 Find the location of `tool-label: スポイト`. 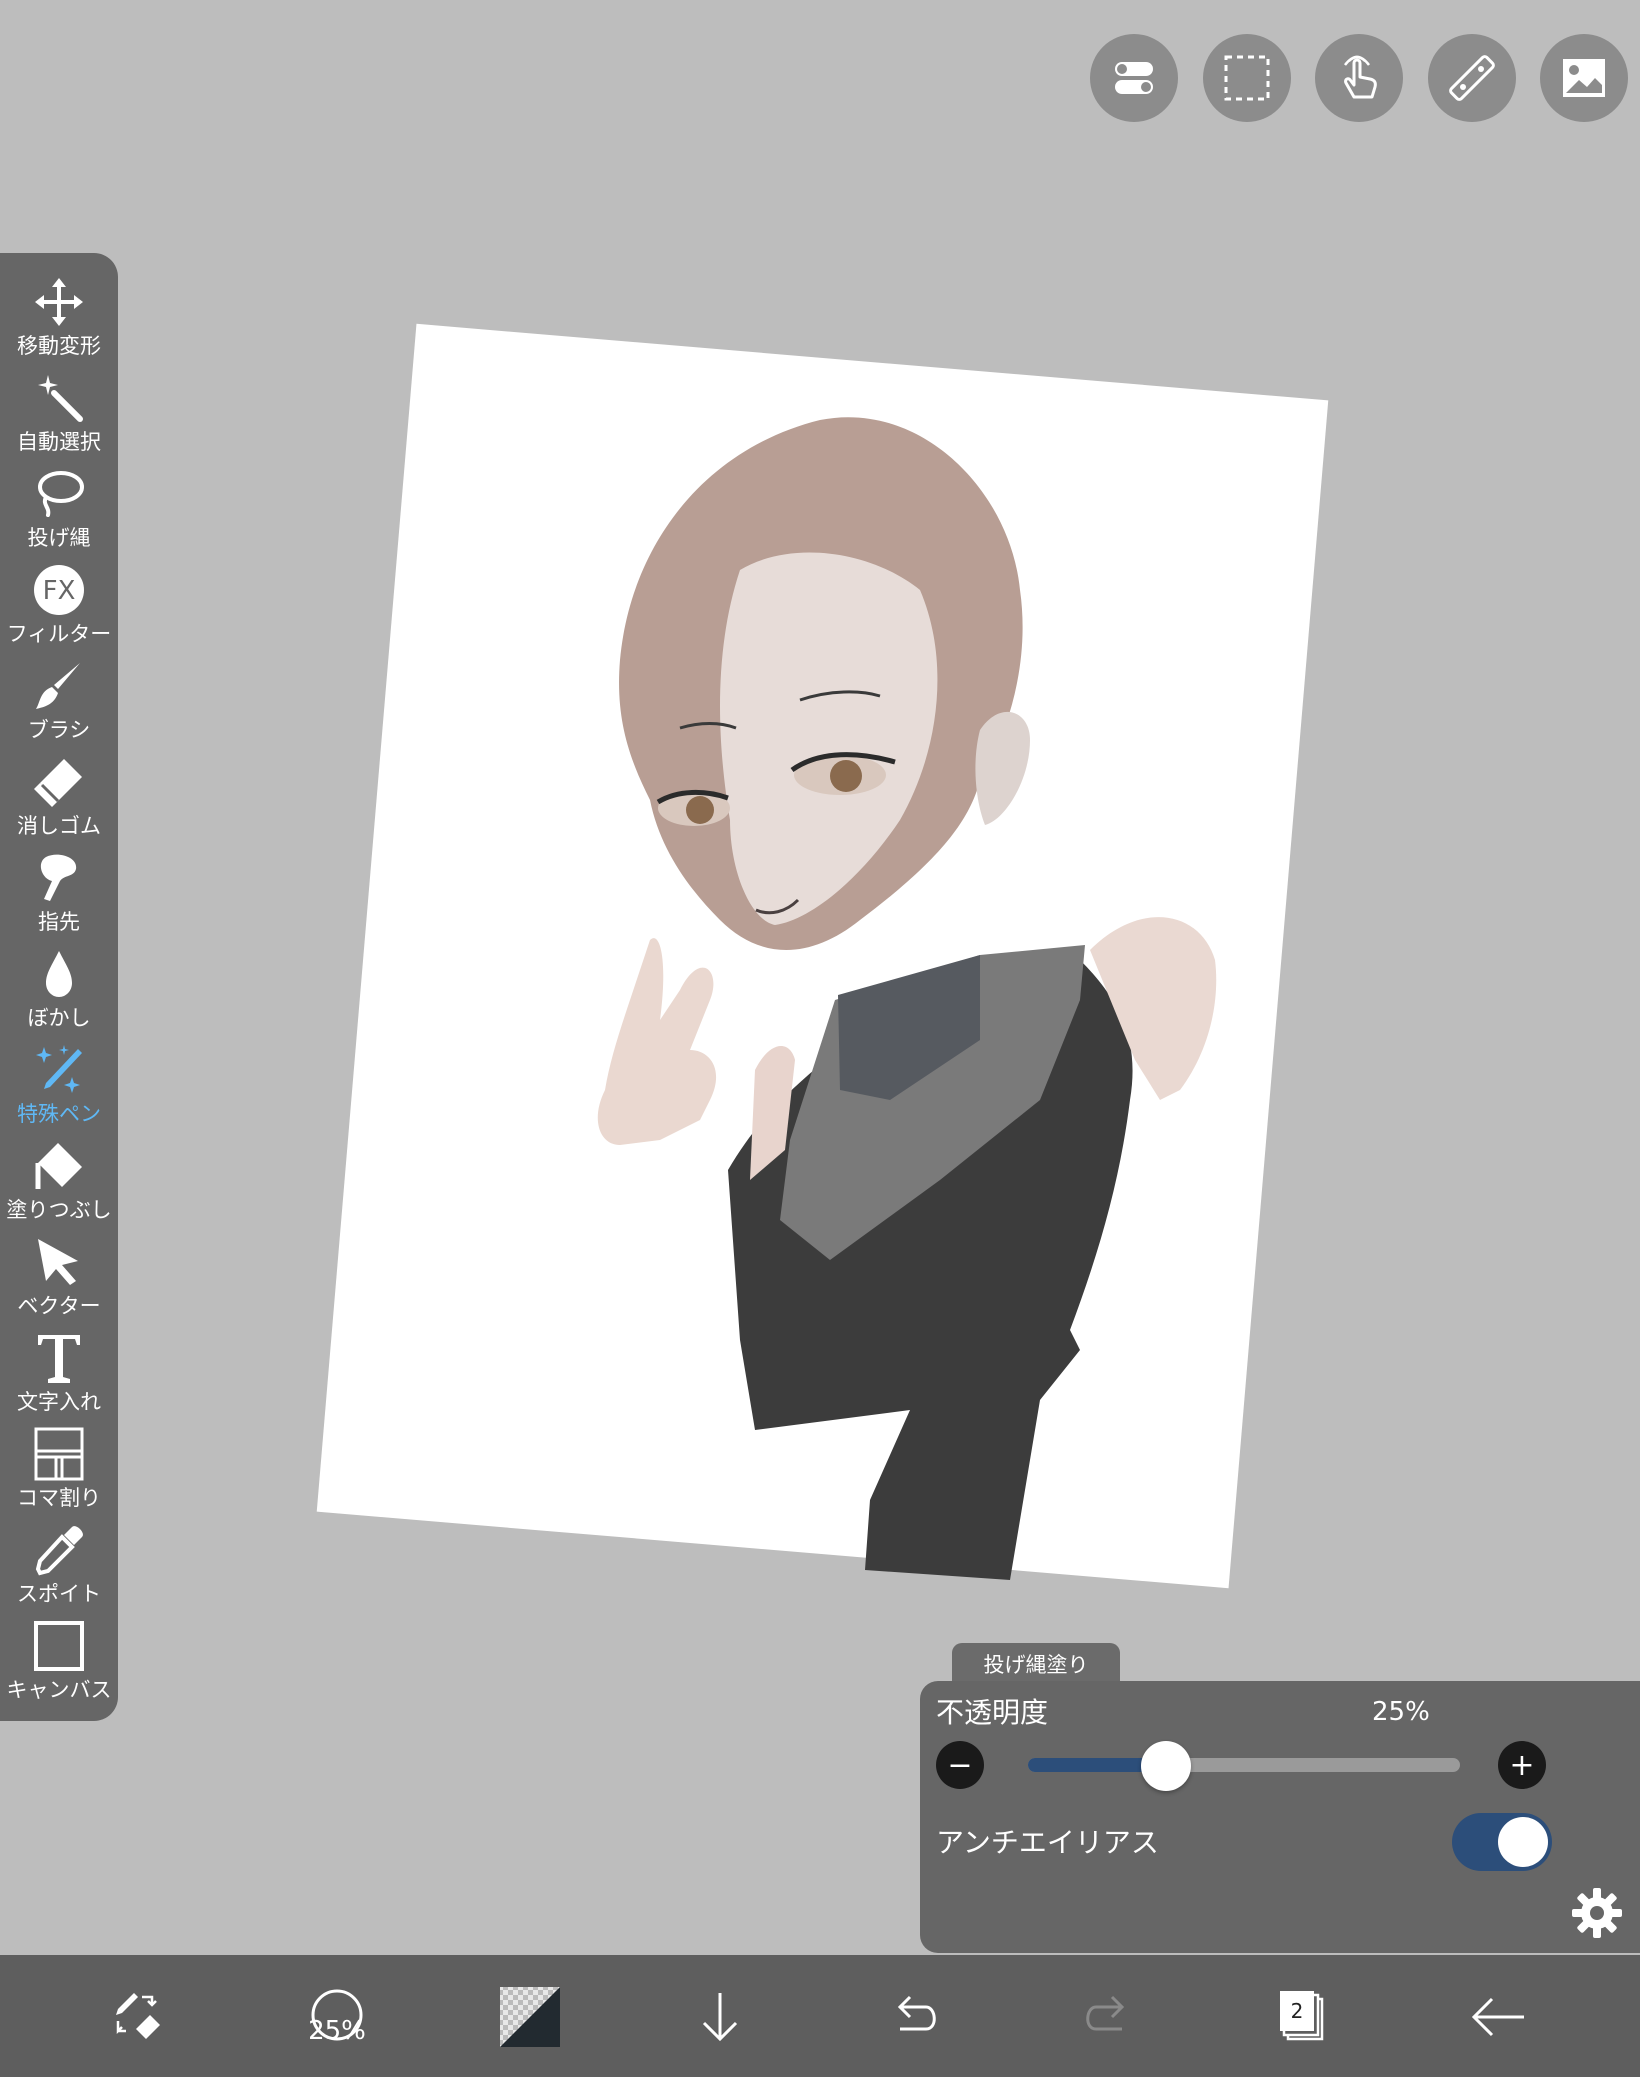

tool-label: スポイト is located at coordinates (59, 1594).